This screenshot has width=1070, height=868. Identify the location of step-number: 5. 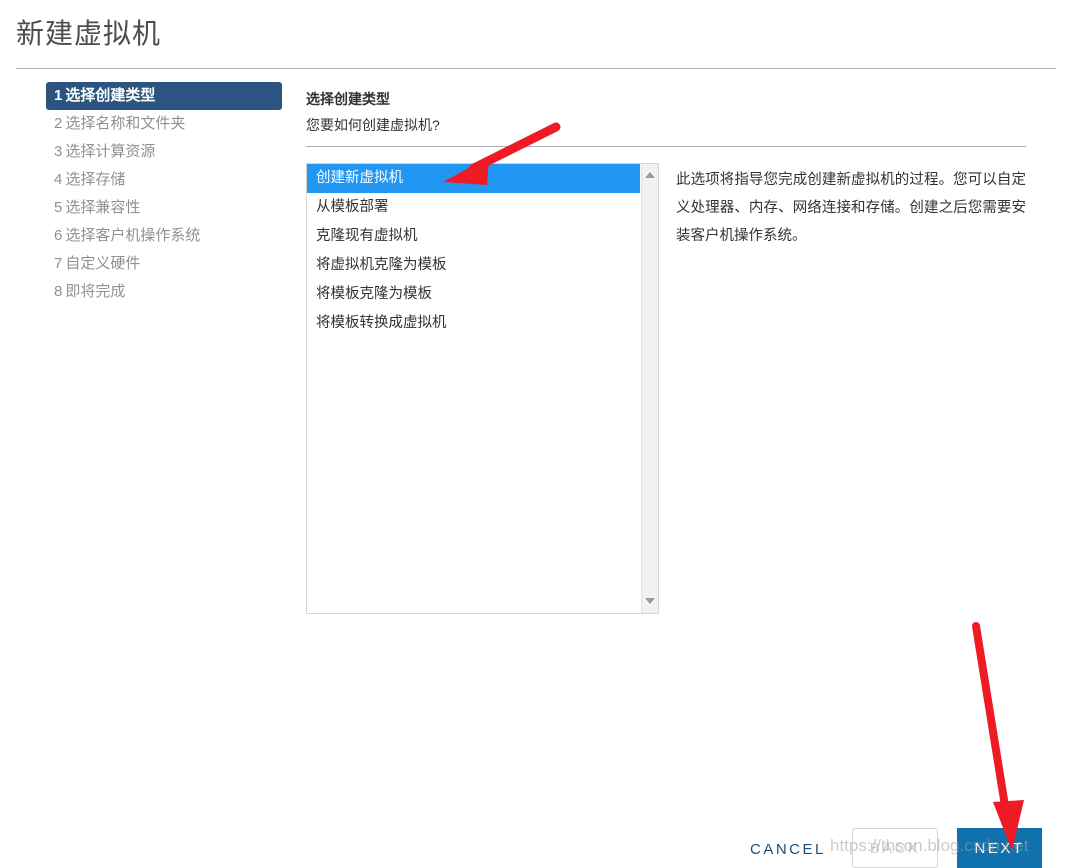
(58, 207).